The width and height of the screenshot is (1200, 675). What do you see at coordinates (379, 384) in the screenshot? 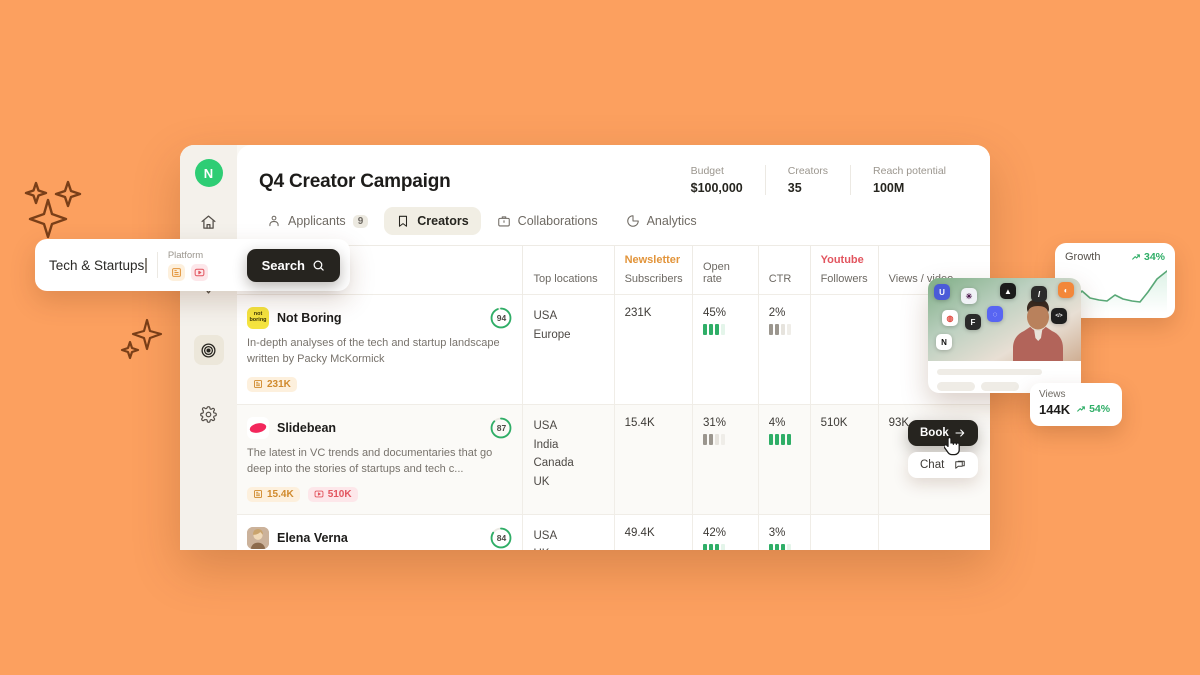
I see `creator-tags: 231K` at bounding box center [379, 384].